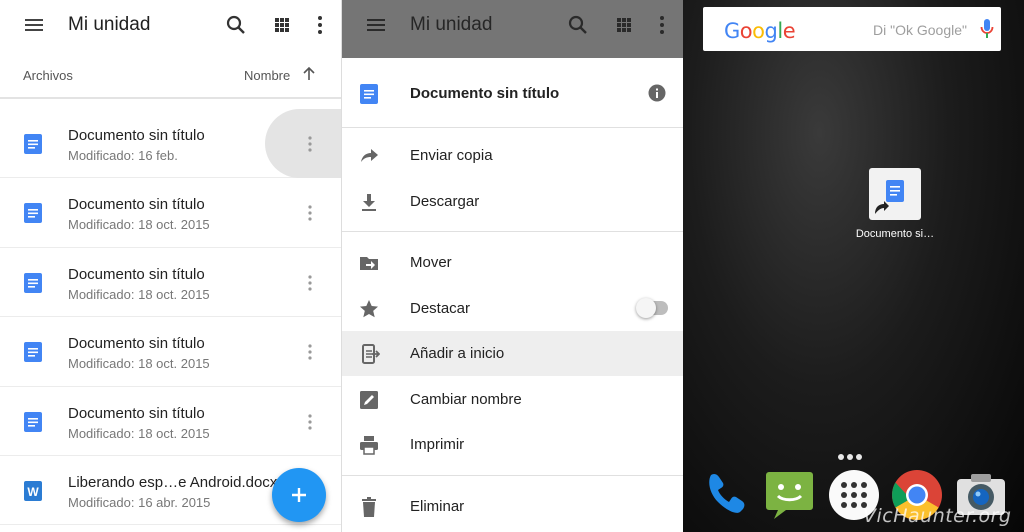  I want to click on star-toggle, so click(652, 308).